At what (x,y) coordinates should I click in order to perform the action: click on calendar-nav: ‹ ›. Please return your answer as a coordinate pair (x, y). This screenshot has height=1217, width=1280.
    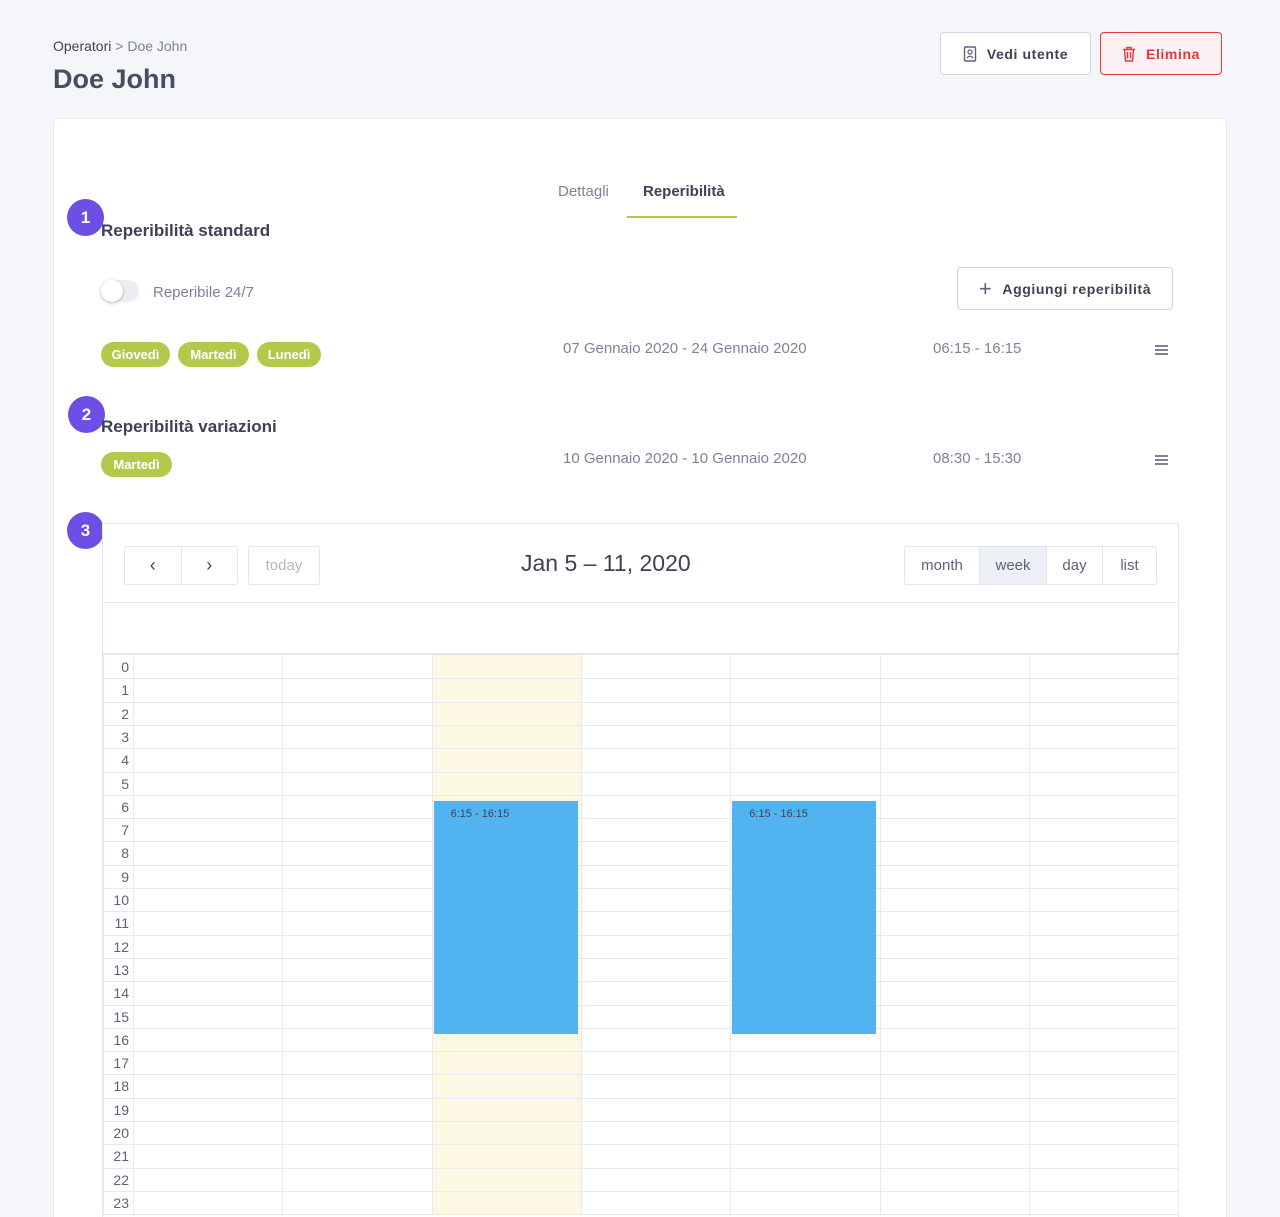
    Looking at the image, I should click on (181, 565).